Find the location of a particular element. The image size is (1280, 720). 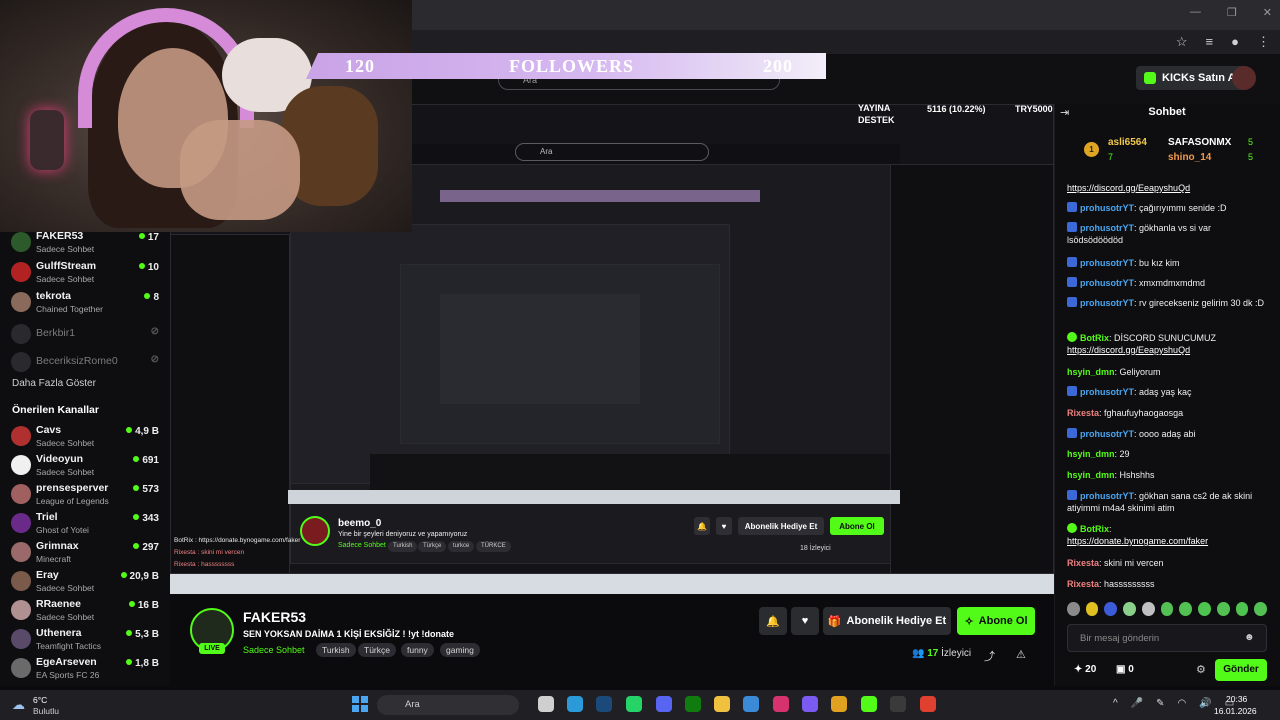

whatsapp-icon is located at coordinates (634, 704).